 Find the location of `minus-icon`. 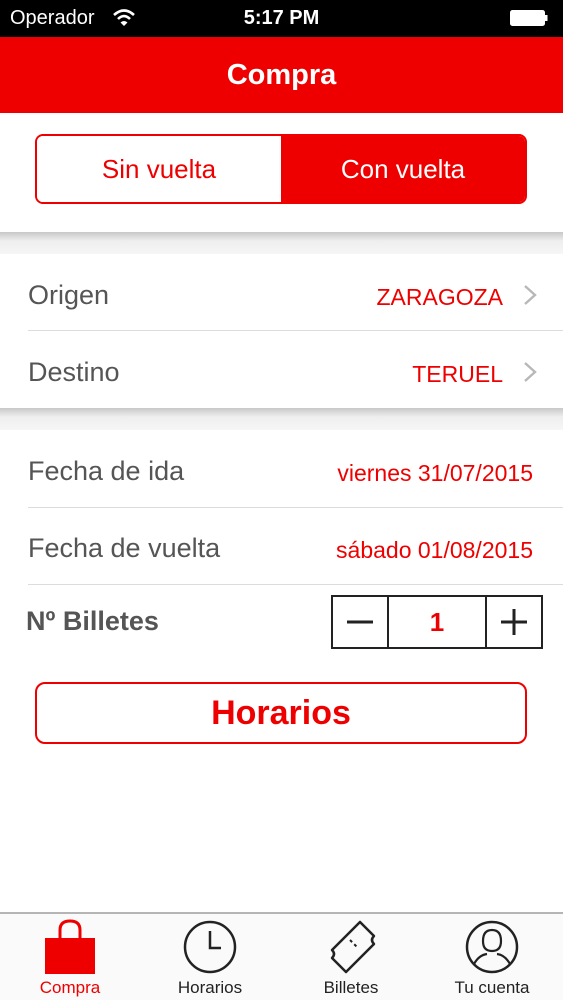

minus-icon is located at coordinates (360, 622).